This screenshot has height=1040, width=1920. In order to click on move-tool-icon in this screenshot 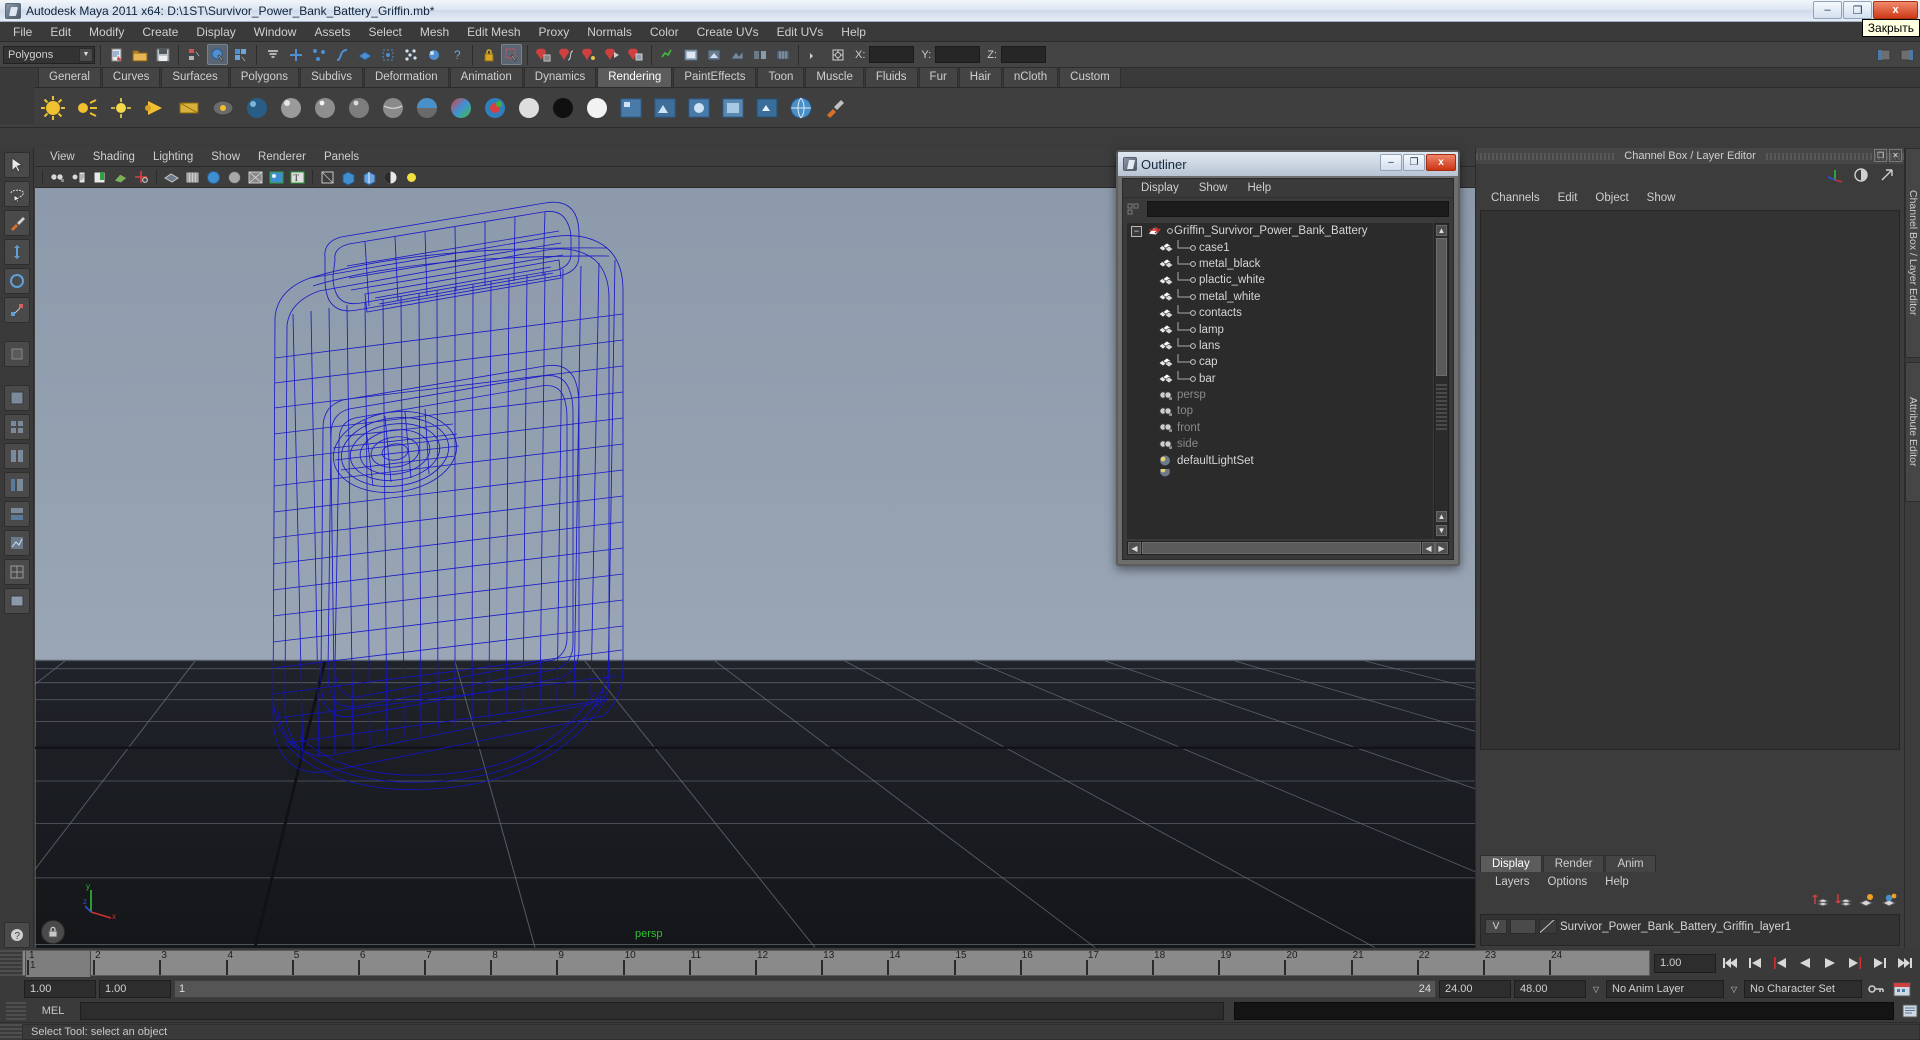, I will do `click(16, 252)`.